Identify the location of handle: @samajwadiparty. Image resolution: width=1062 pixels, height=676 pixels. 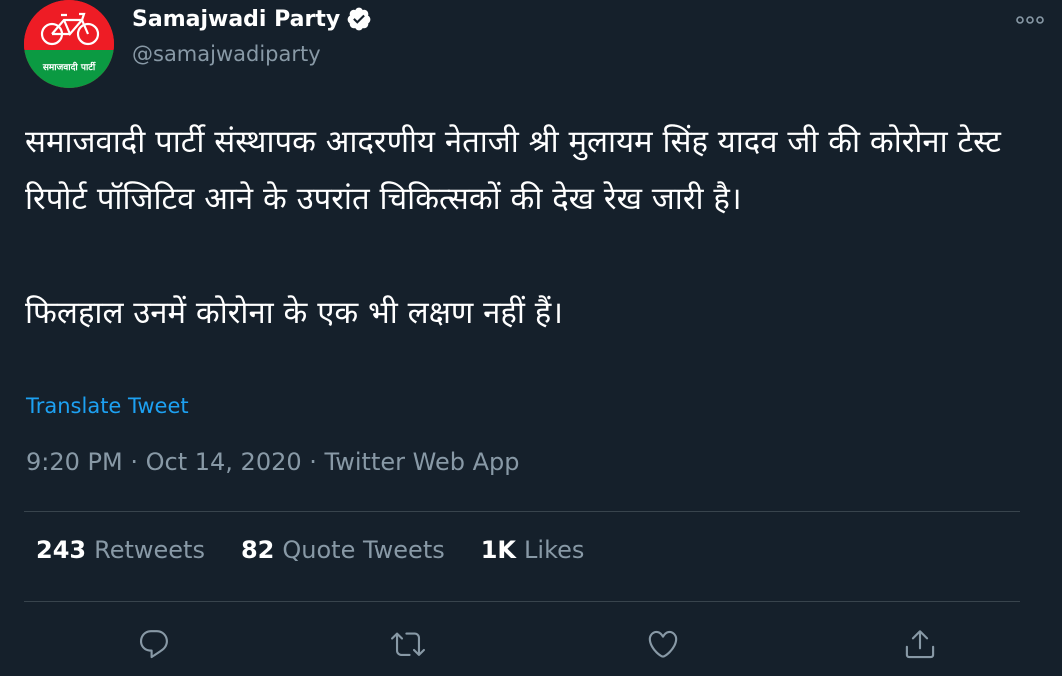
(226, 54).